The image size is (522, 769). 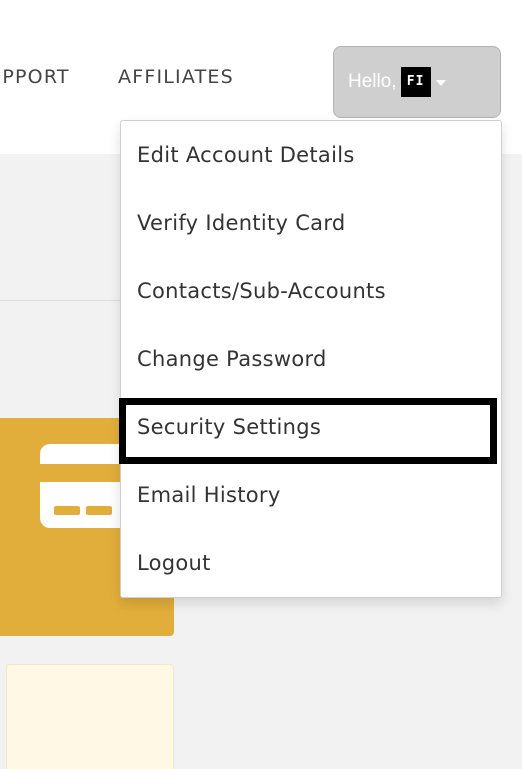 What do you see at coordinates (209, 495) in the screenshot?
I see `menu-item-email-history: Email History` at bounding box center [209, 495].